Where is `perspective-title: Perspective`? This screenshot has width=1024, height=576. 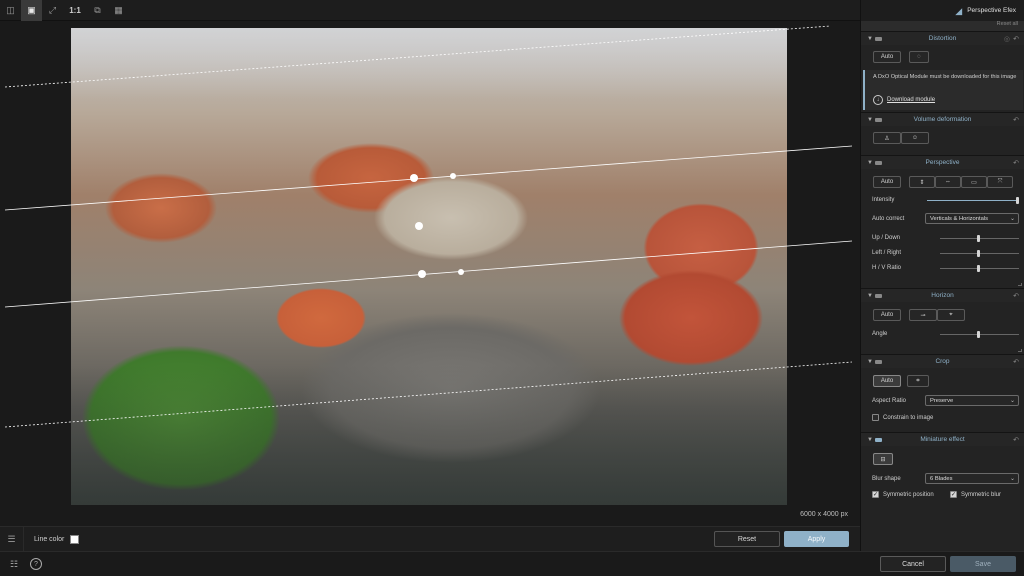 perspective-title: Perspective is located at coordinates (942, 162).